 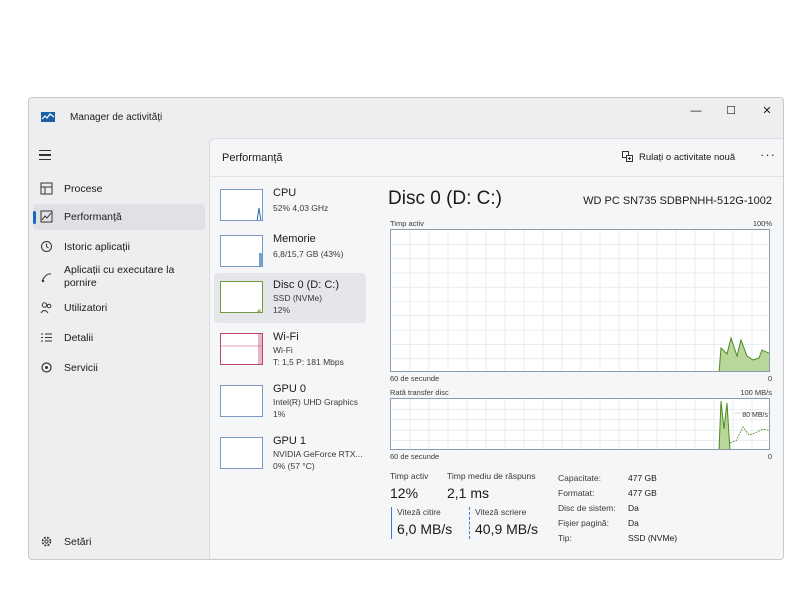 What do you see at coordinates (687, 157) in the screenshot?
I see `run-task-label: Rulați o activitate nouă` at bounding box center [687, 157].